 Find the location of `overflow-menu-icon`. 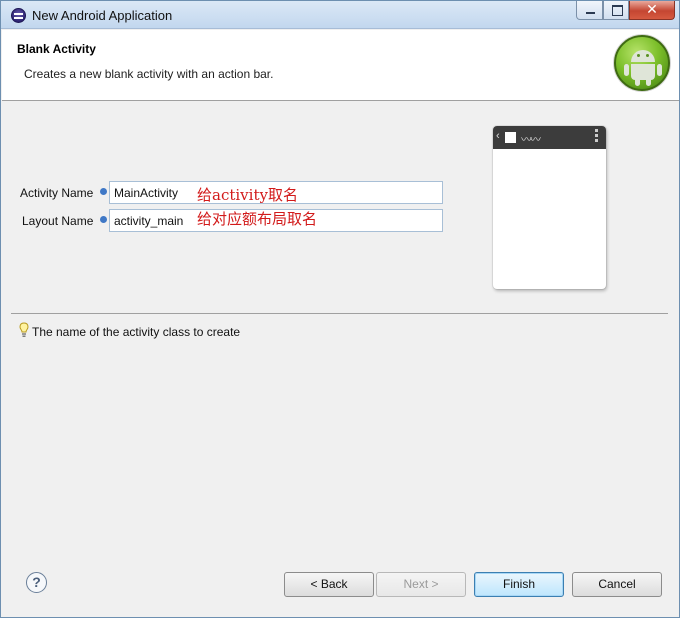

overflow-menu-icon is located at coordinates (596, 136).